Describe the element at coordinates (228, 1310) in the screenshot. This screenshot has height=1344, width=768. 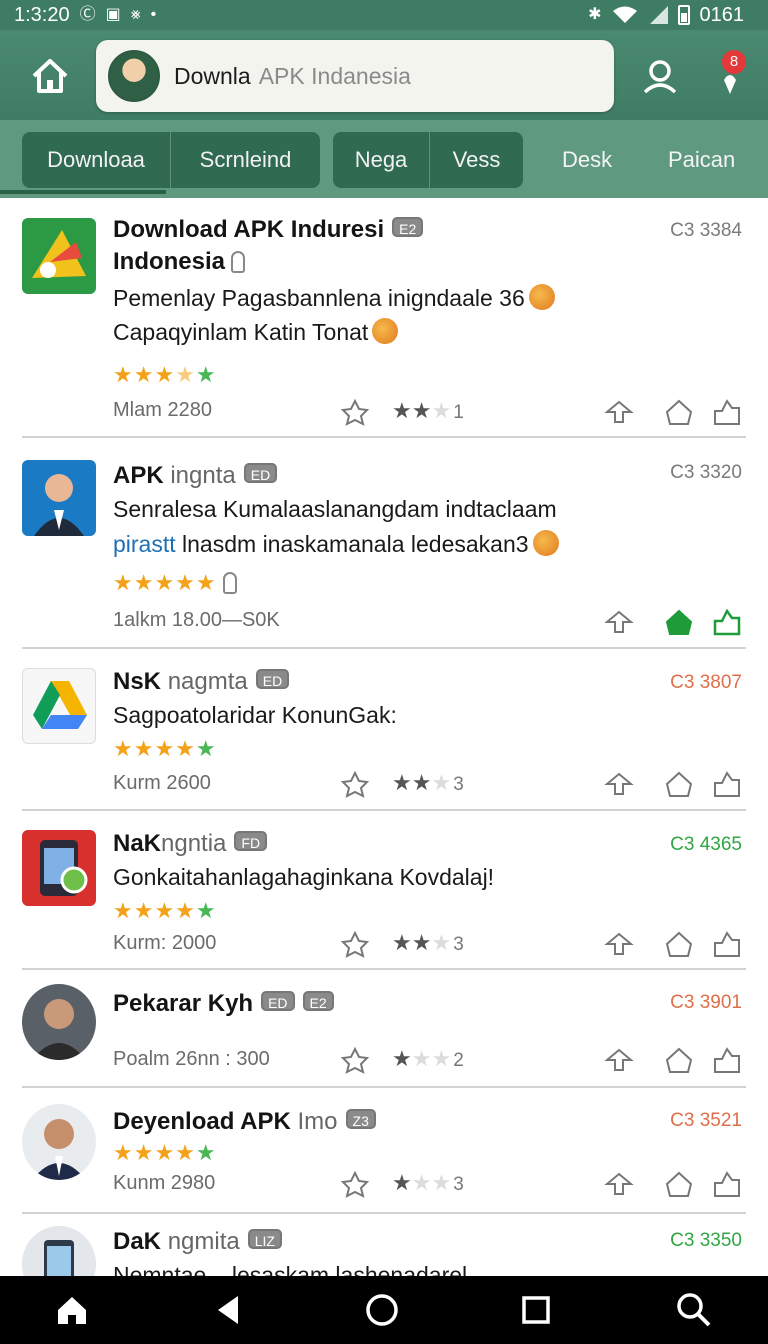
I see `back-icon` at that location.